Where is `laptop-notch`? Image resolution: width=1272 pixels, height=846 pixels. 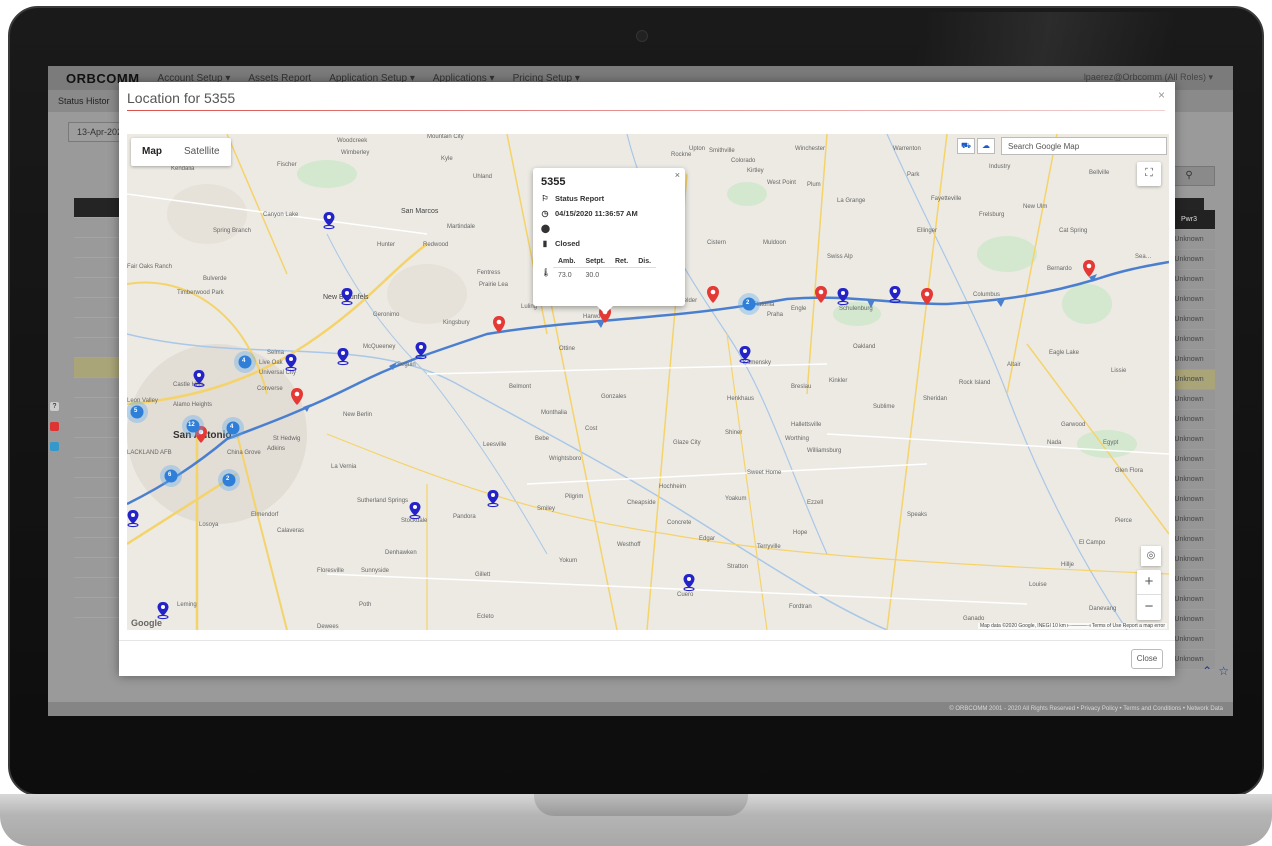 laptop-notch is located at coordinates (641, 805).